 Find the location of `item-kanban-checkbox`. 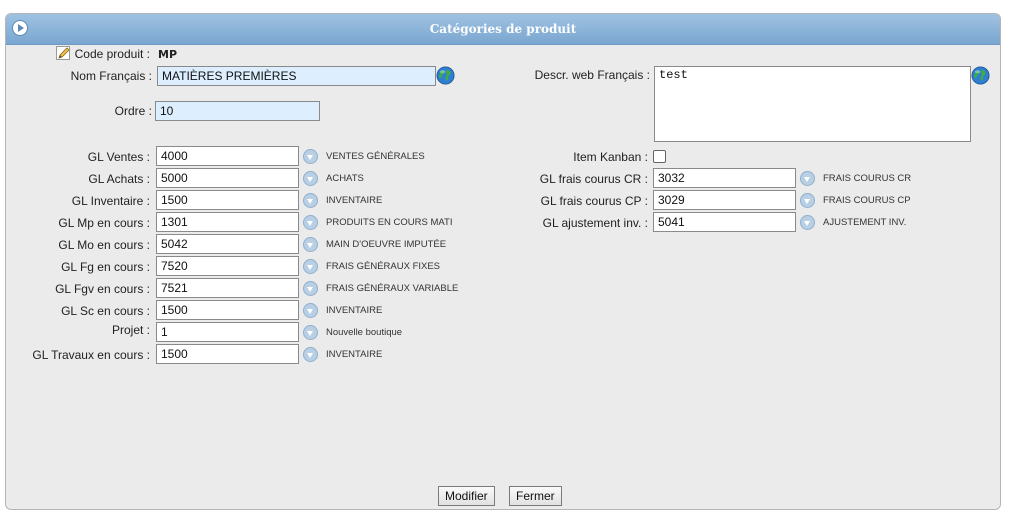

item-kanban-checkbox is located at coordinates (659, 156).